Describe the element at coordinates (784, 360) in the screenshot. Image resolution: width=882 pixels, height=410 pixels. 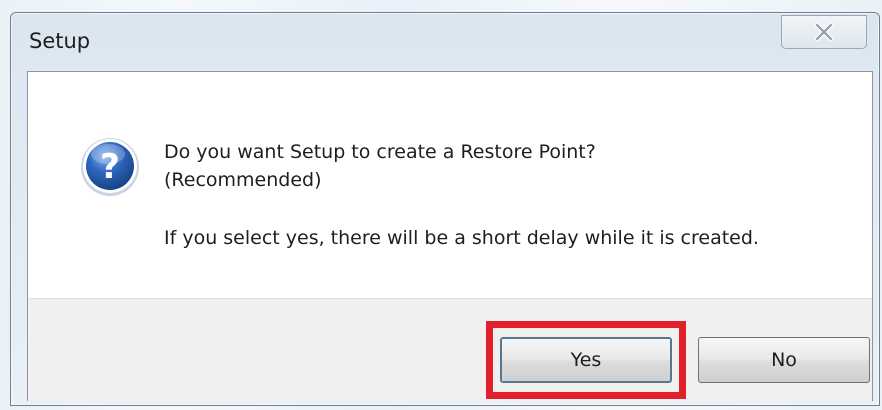
I see `no-button: No` at that location.